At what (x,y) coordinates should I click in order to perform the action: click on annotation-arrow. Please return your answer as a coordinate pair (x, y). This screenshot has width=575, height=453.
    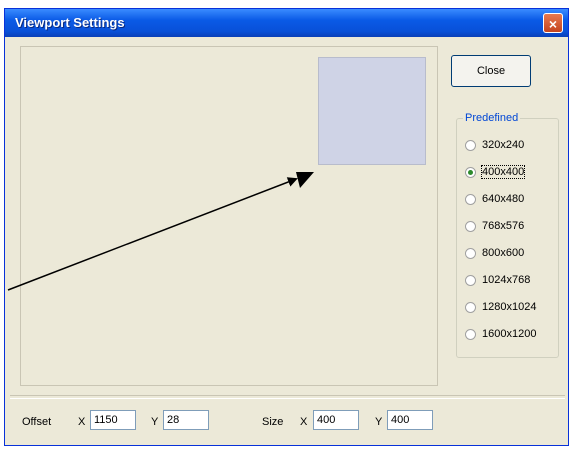
    Looking at the image, I should click on (160, 231).